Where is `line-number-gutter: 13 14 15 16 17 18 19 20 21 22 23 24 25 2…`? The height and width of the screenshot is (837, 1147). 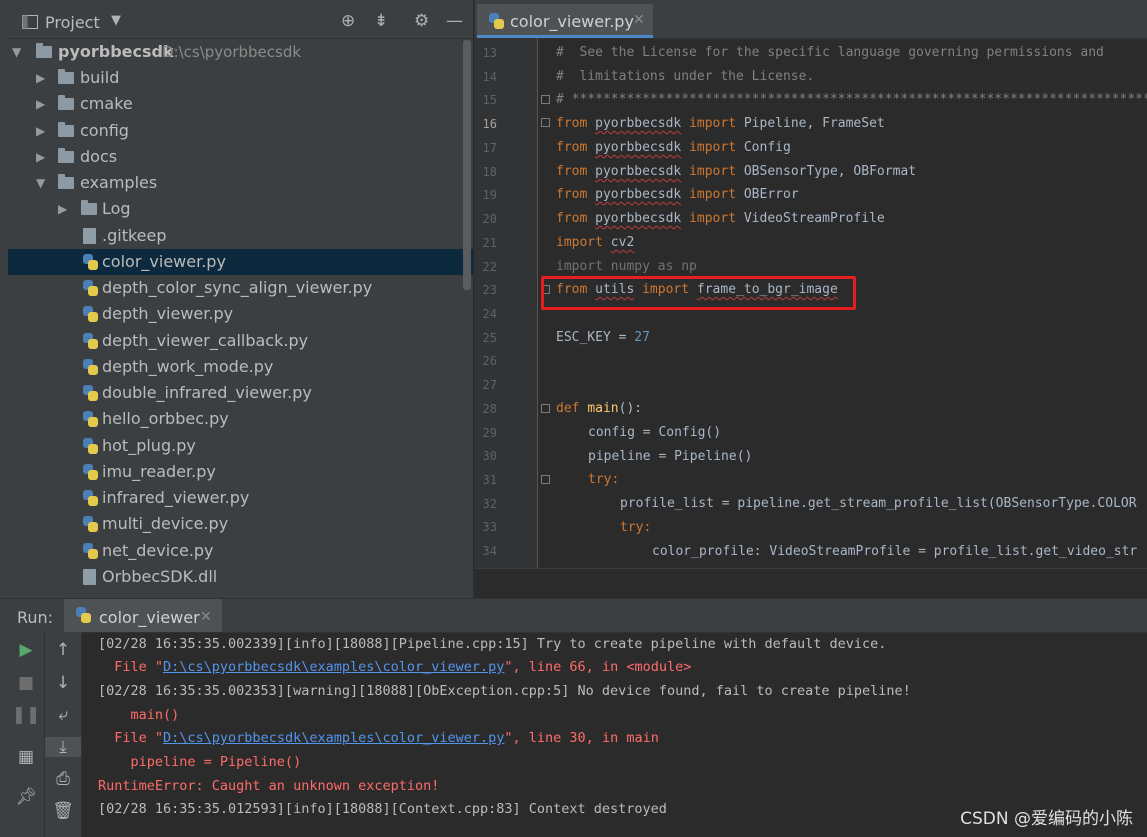 line-number-gutter: 13 14 15 16 17 18 19 20 21 22 23 24 25 2… is located at coordinates (506, 303).